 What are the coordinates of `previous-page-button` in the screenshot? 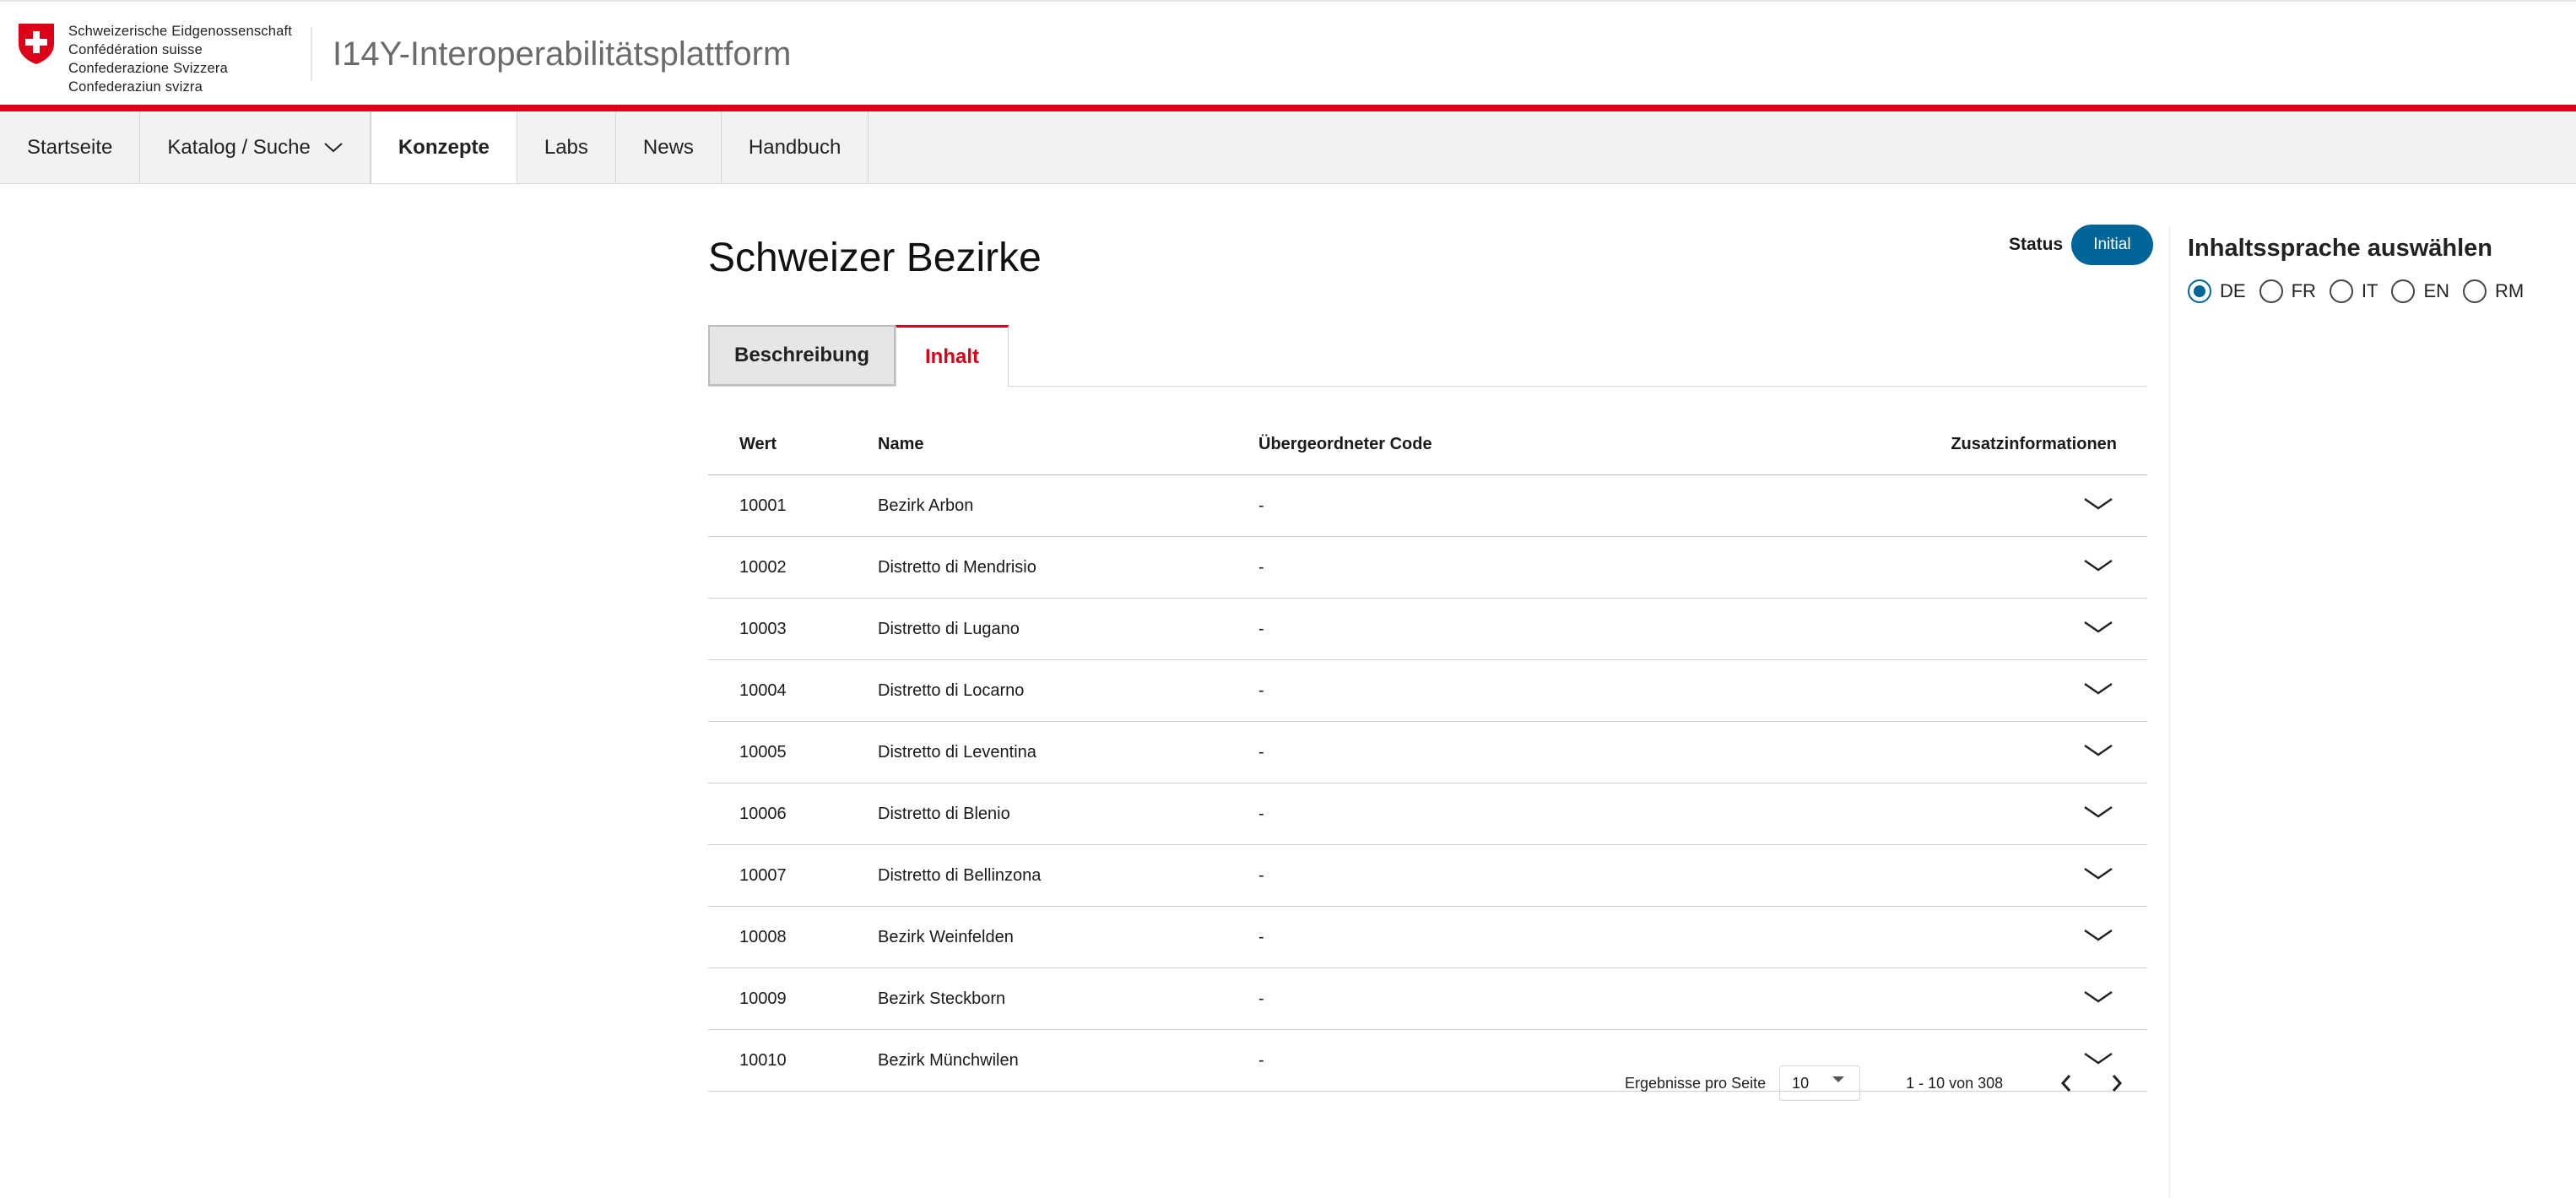 It's located at (2066, 1083).